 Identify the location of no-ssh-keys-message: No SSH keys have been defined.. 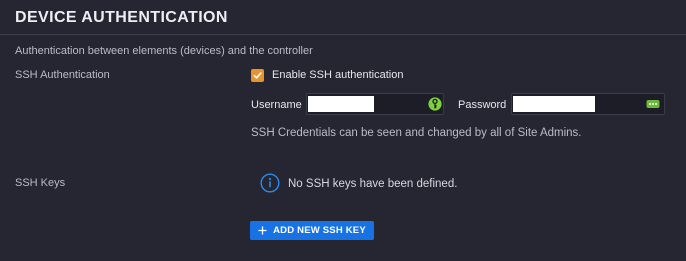
(373, 184).